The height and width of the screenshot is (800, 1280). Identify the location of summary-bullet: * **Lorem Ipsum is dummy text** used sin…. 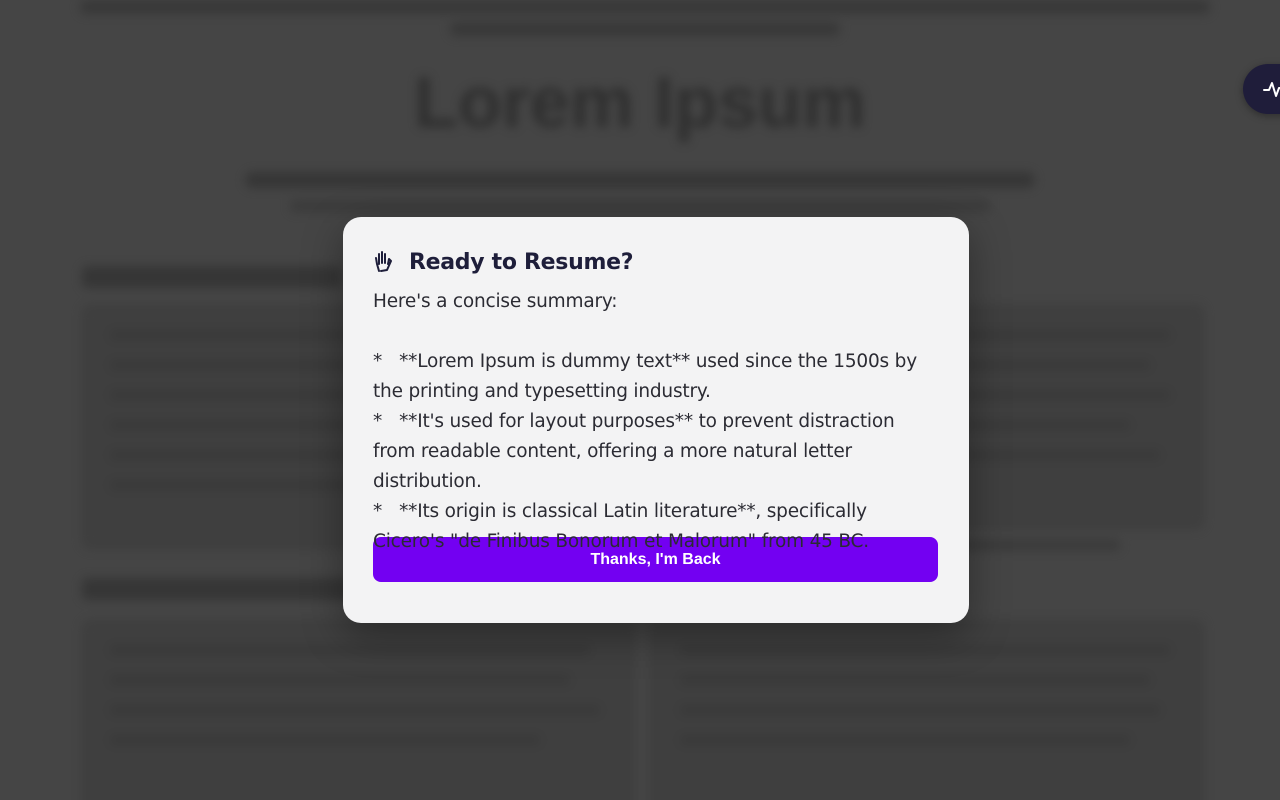
(648, 376).